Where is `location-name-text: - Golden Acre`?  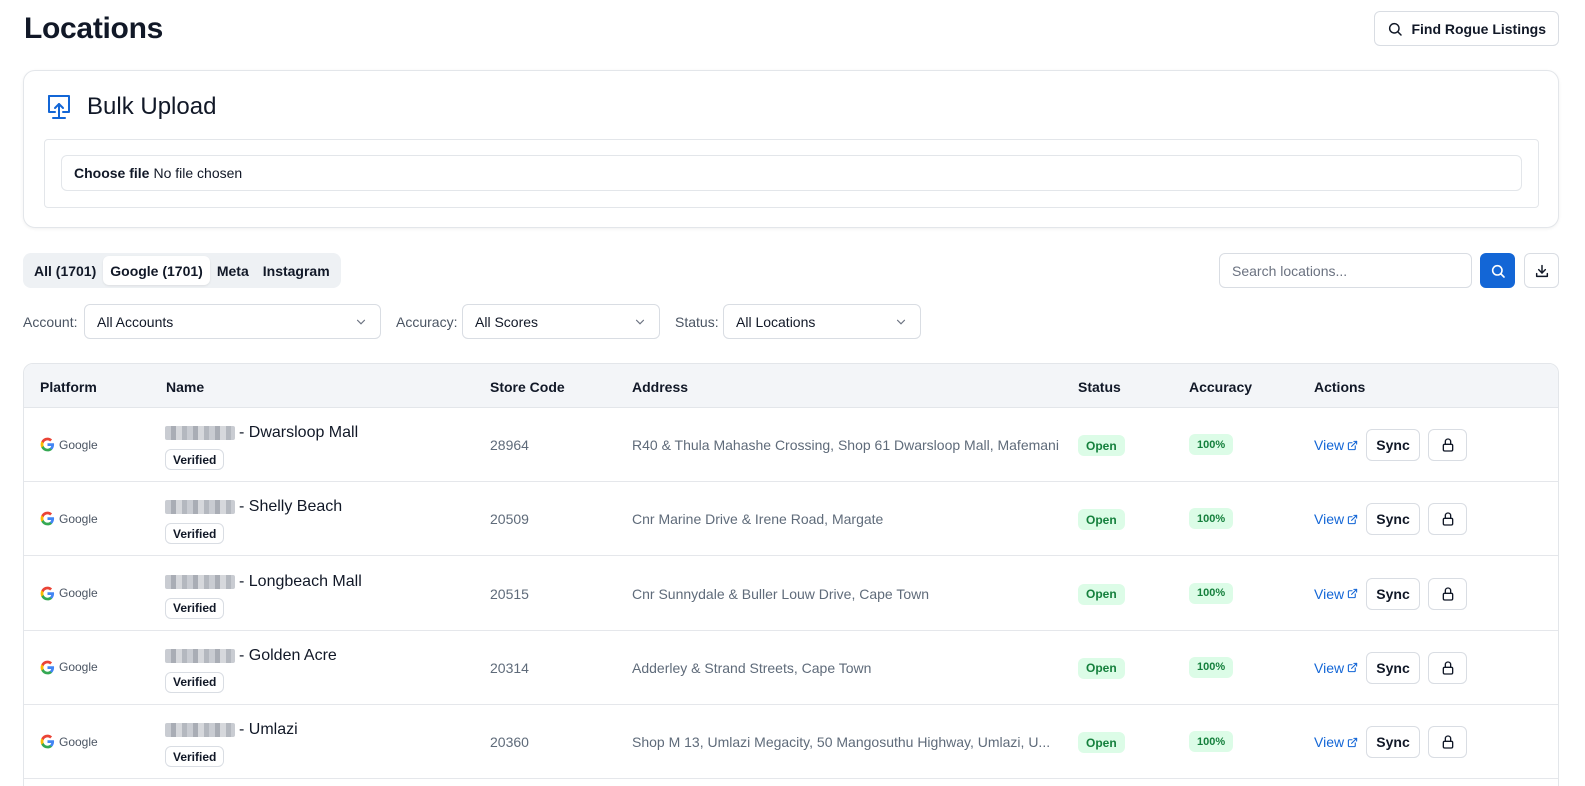
location-name-text: - Golden Acre is located at coordinates (288, 655).